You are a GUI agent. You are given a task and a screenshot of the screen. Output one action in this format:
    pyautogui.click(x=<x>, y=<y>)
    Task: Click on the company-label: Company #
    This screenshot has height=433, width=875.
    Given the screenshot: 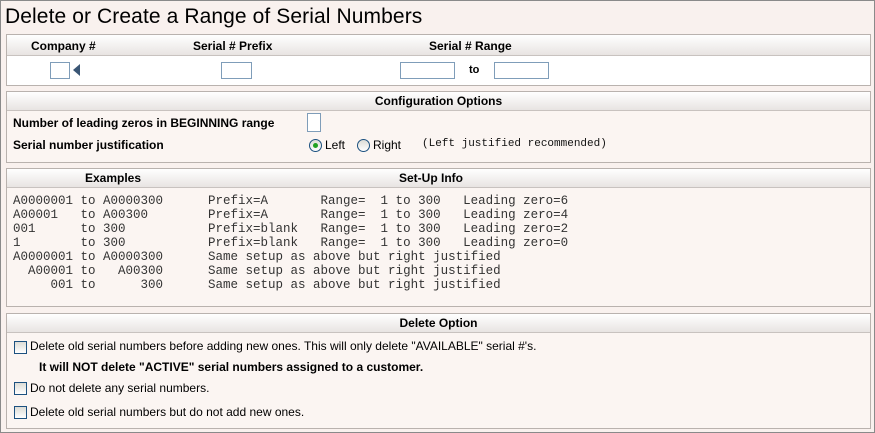 What is the action you would take?
    pyautogui.click(x=63, y=46)
    